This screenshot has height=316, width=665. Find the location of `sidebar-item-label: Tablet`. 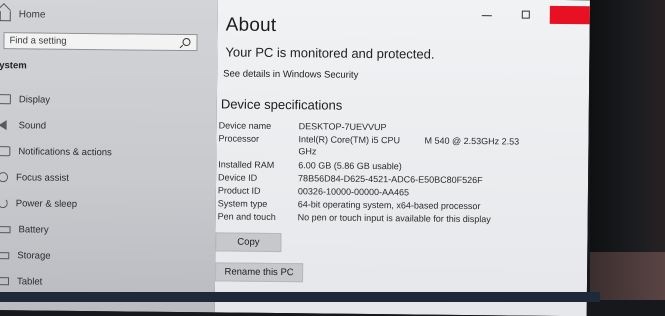

sidebar-item-label: Tablet is located at coordinates (29, 281).